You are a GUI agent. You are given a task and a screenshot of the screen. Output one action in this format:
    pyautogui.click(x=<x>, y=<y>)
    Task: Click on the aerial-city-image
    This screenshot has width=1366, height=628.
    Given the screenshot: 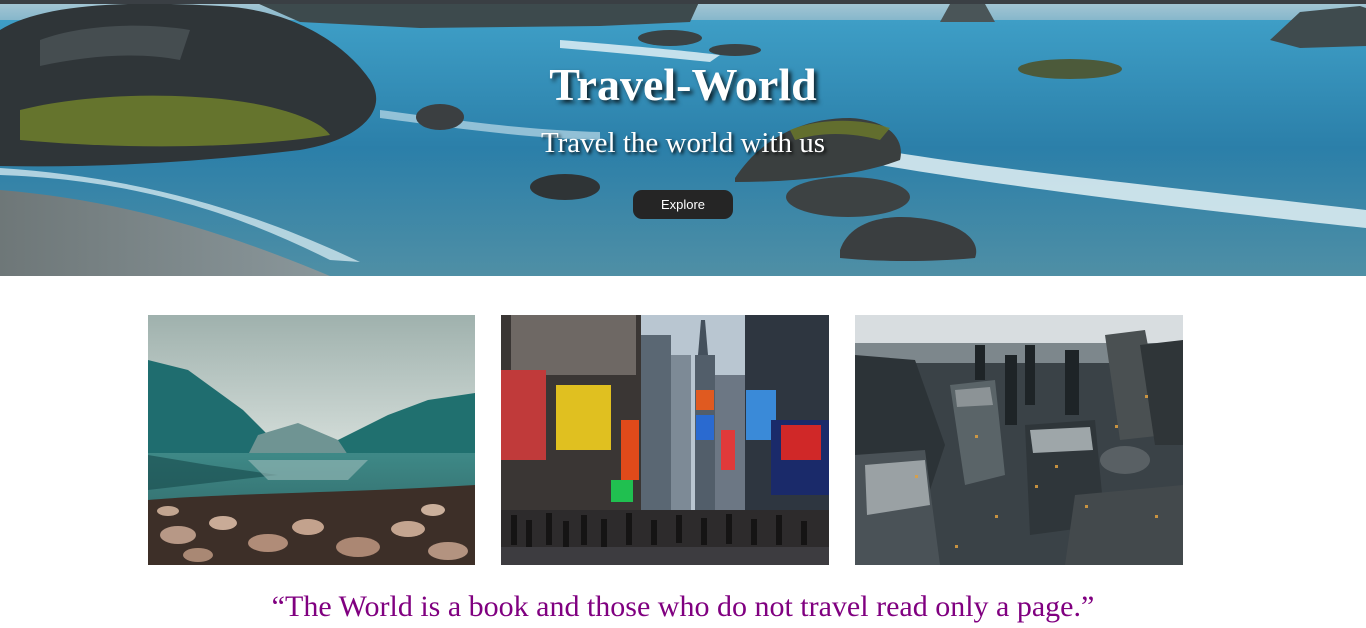 What is the action you would take?
    pyautogui.click(x=1019, y=440)
    